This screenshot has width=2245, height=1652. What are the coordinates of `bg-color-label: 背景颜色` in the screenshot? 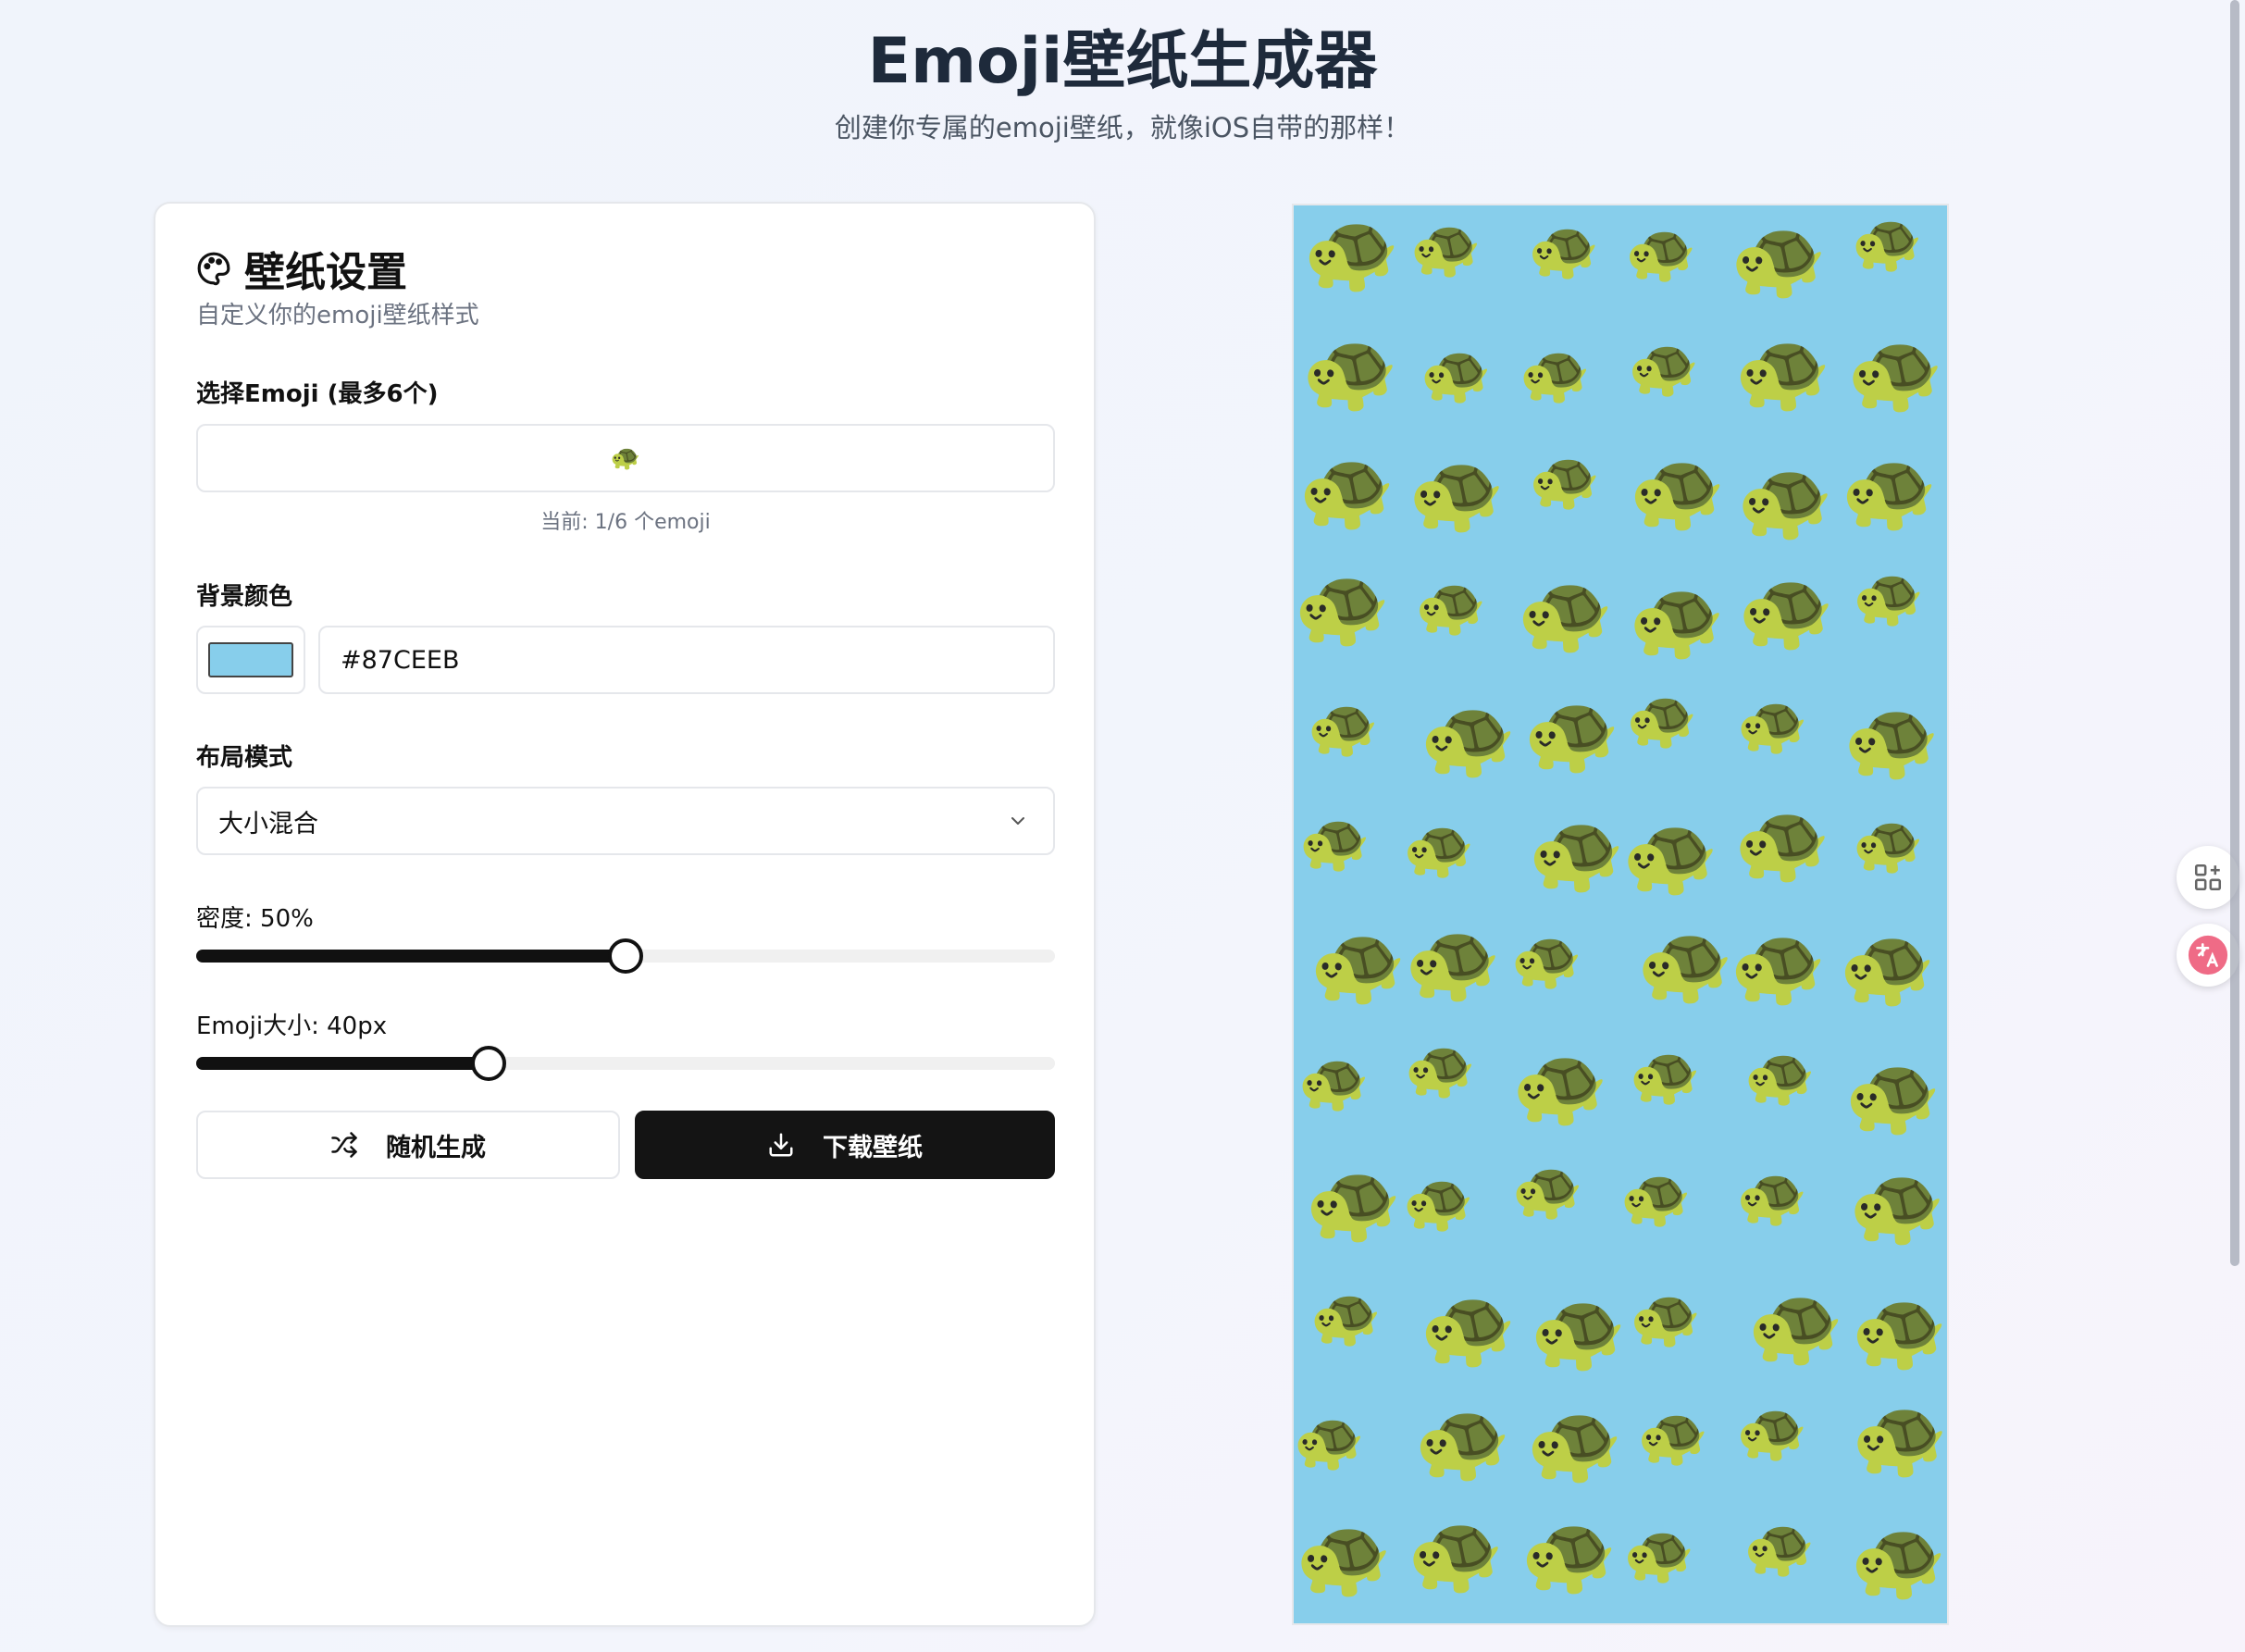 It's located at (244, 597).